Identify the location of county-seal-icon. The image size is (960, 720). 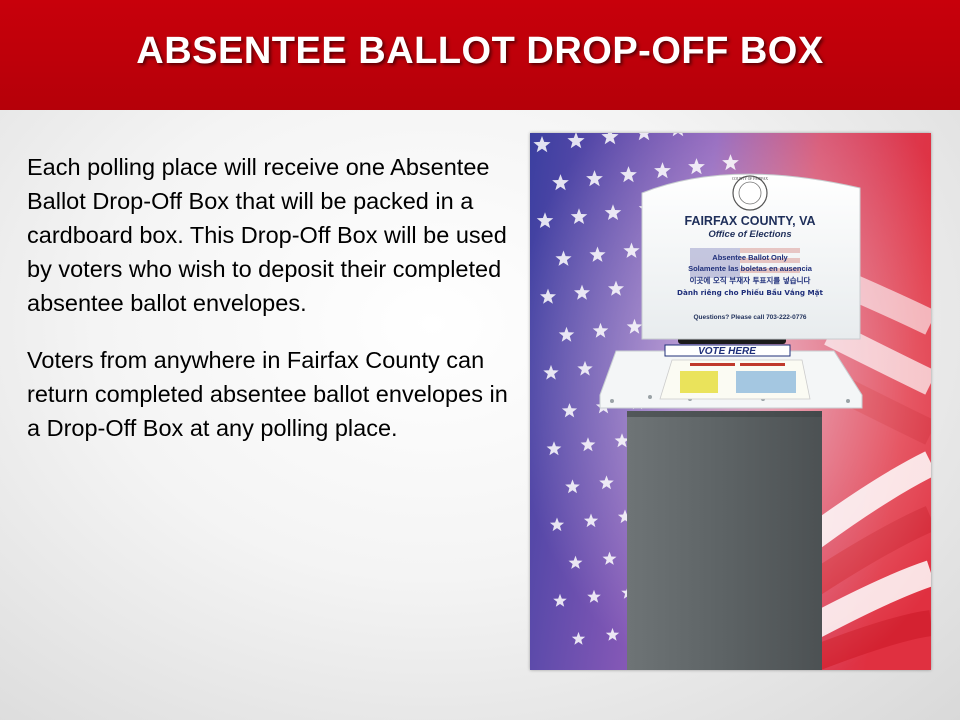
(750, 193).